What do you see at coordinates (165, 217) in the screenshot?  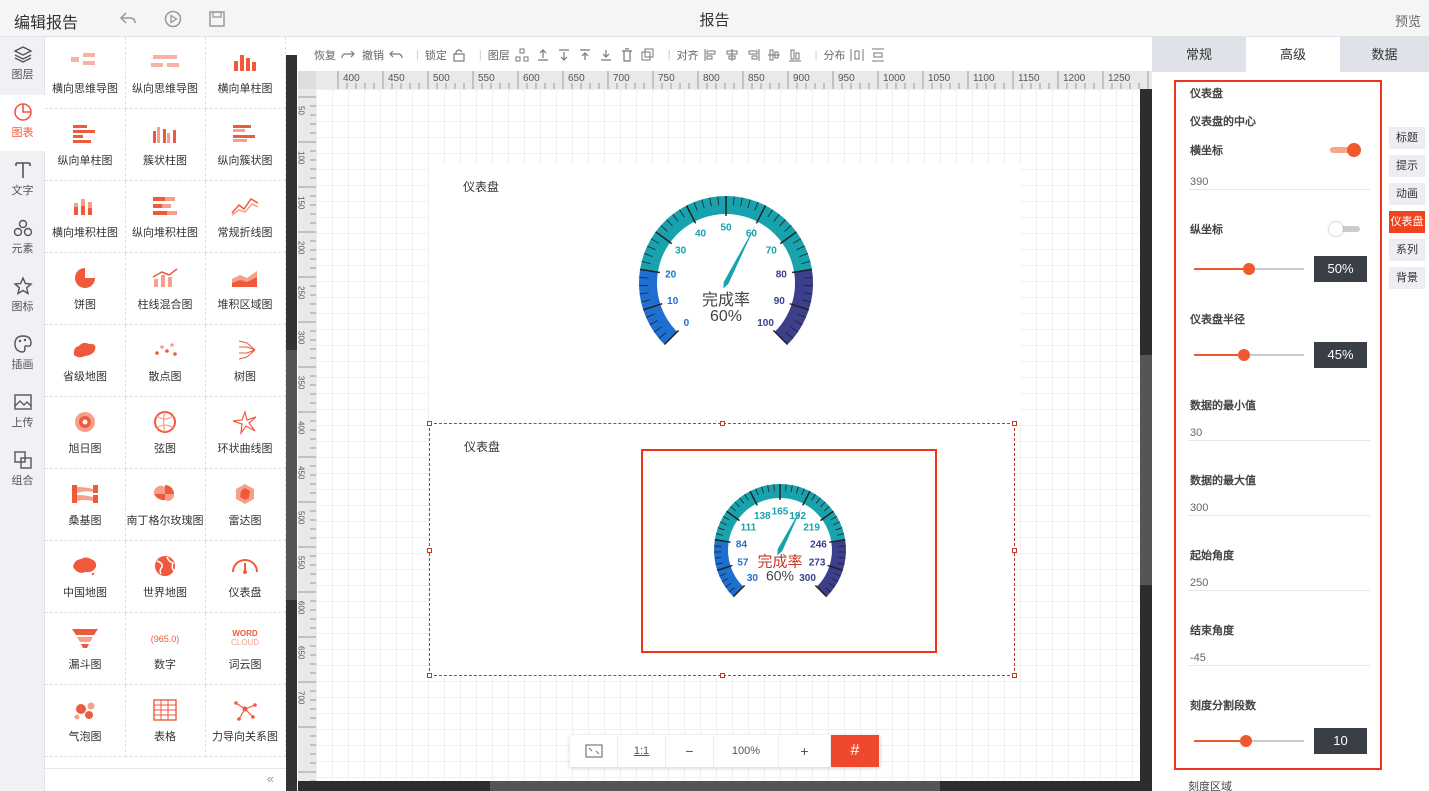 I see `chart-type-item: 纵向堆积柱图` at bounding box center [165, 217].